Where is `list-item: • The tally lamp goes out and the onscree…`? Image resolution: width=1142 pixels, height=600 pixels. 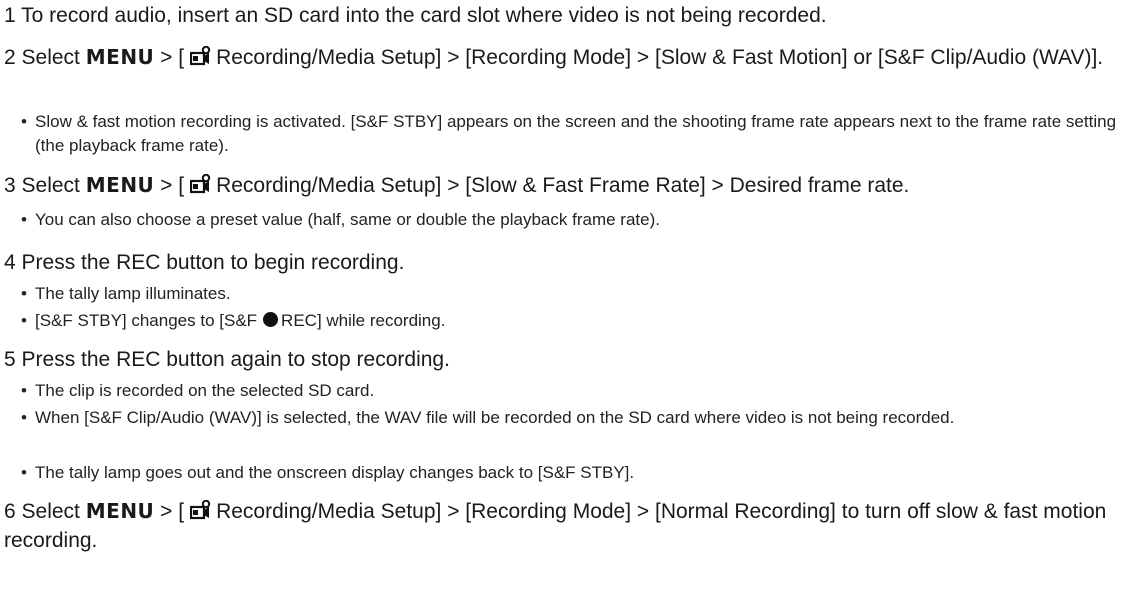
list-item: • The tally lamp goes out and the onscree… is located at coordinates (581, 473).